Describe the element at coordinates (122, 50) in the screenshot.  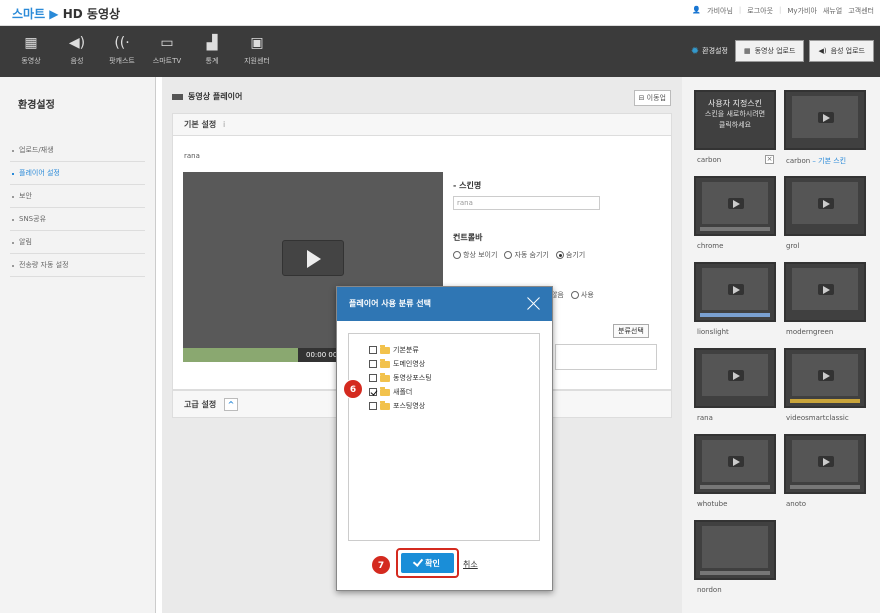
I see `nav-item-podcast: ((· 팟캐스트` at that location.